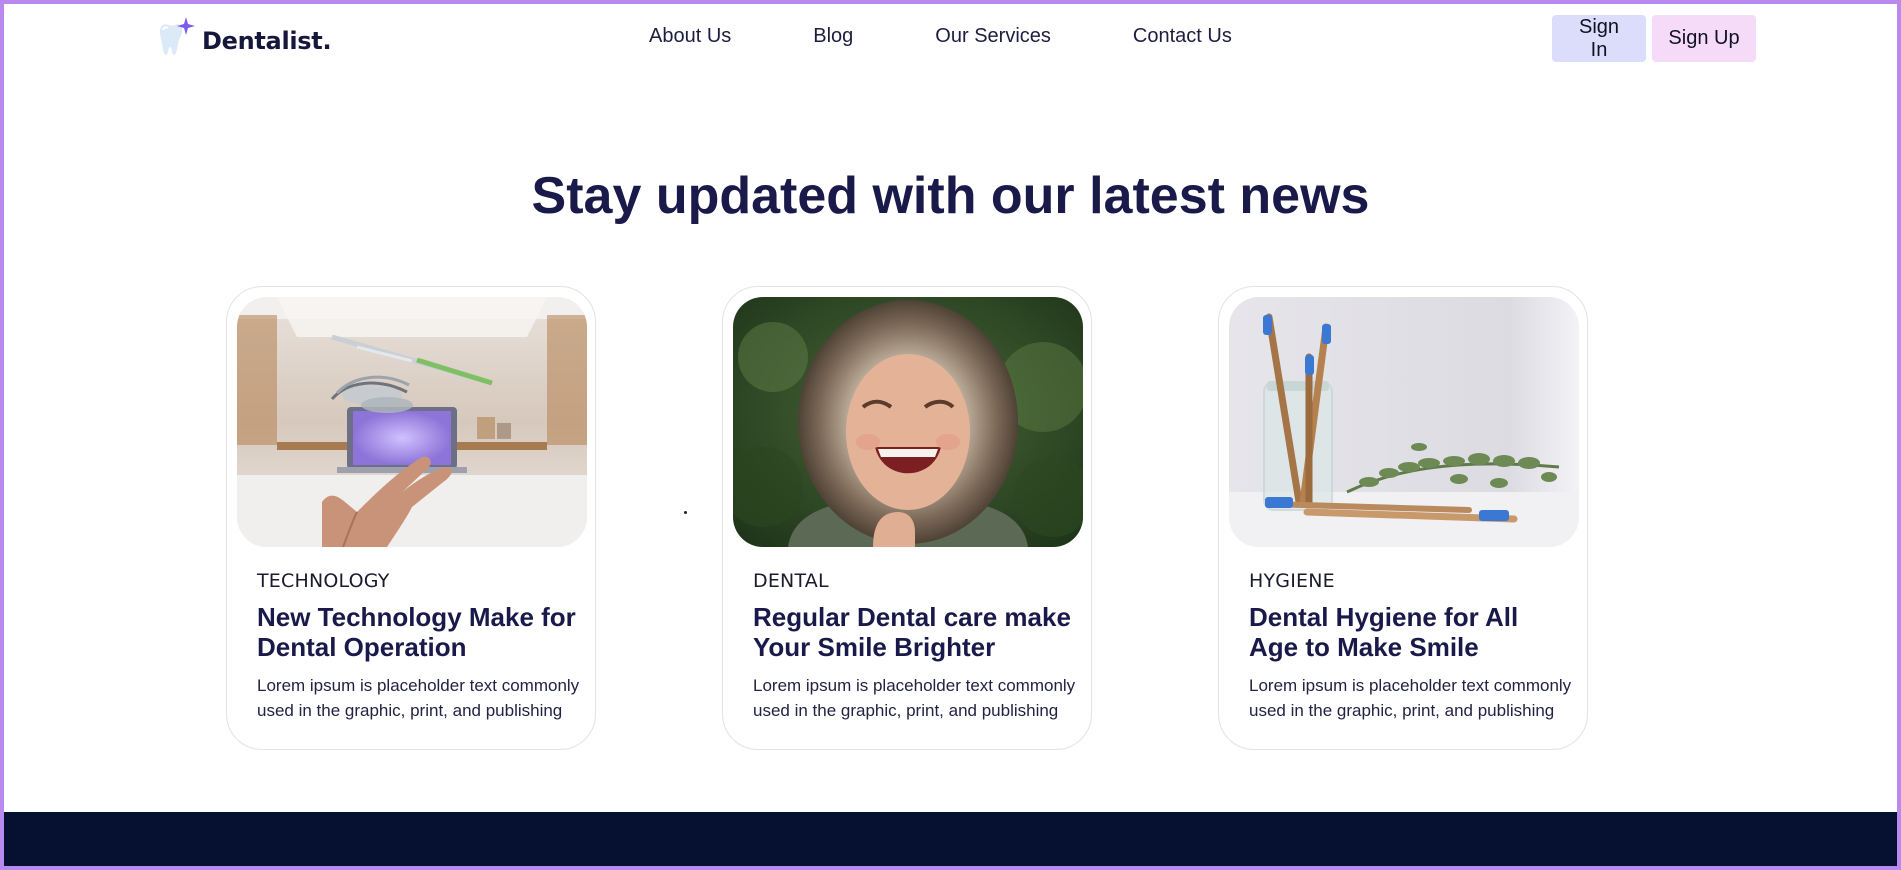  I want to click on nav-about-us: About Us, so click(690, 36).